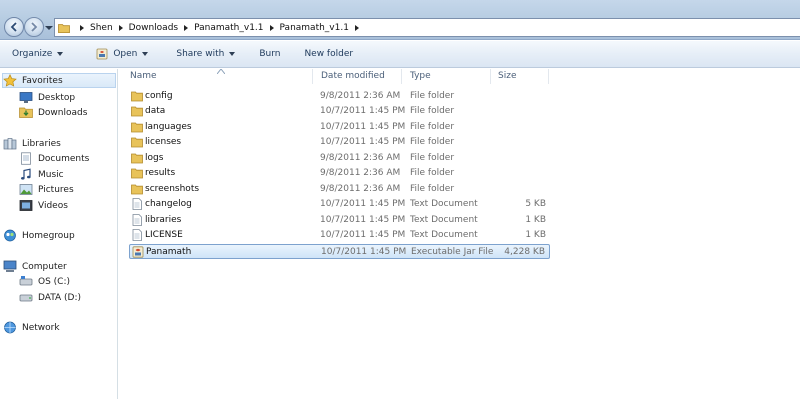 This screenshot has height=399, width=800. Describe the element at coordinates (172, 189) in the screenshot. I see `file-name: screenshots` at that location.